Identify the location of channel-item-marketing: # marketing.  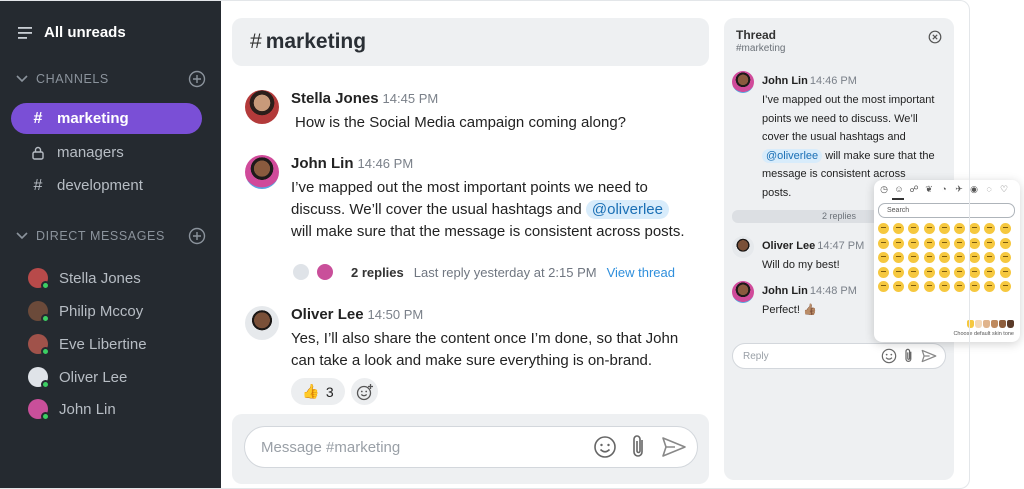
(106, 118).